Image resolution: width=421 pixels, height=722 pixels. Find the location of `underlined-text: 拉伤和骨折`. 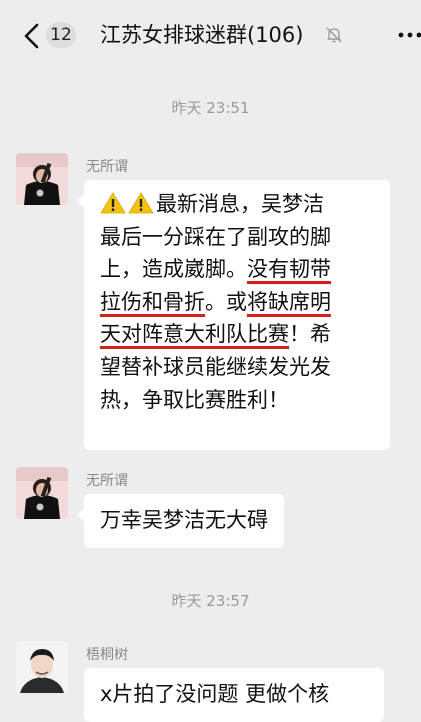

underlined-text: 拉伤和骨折 is located at coordinates (152, 301).